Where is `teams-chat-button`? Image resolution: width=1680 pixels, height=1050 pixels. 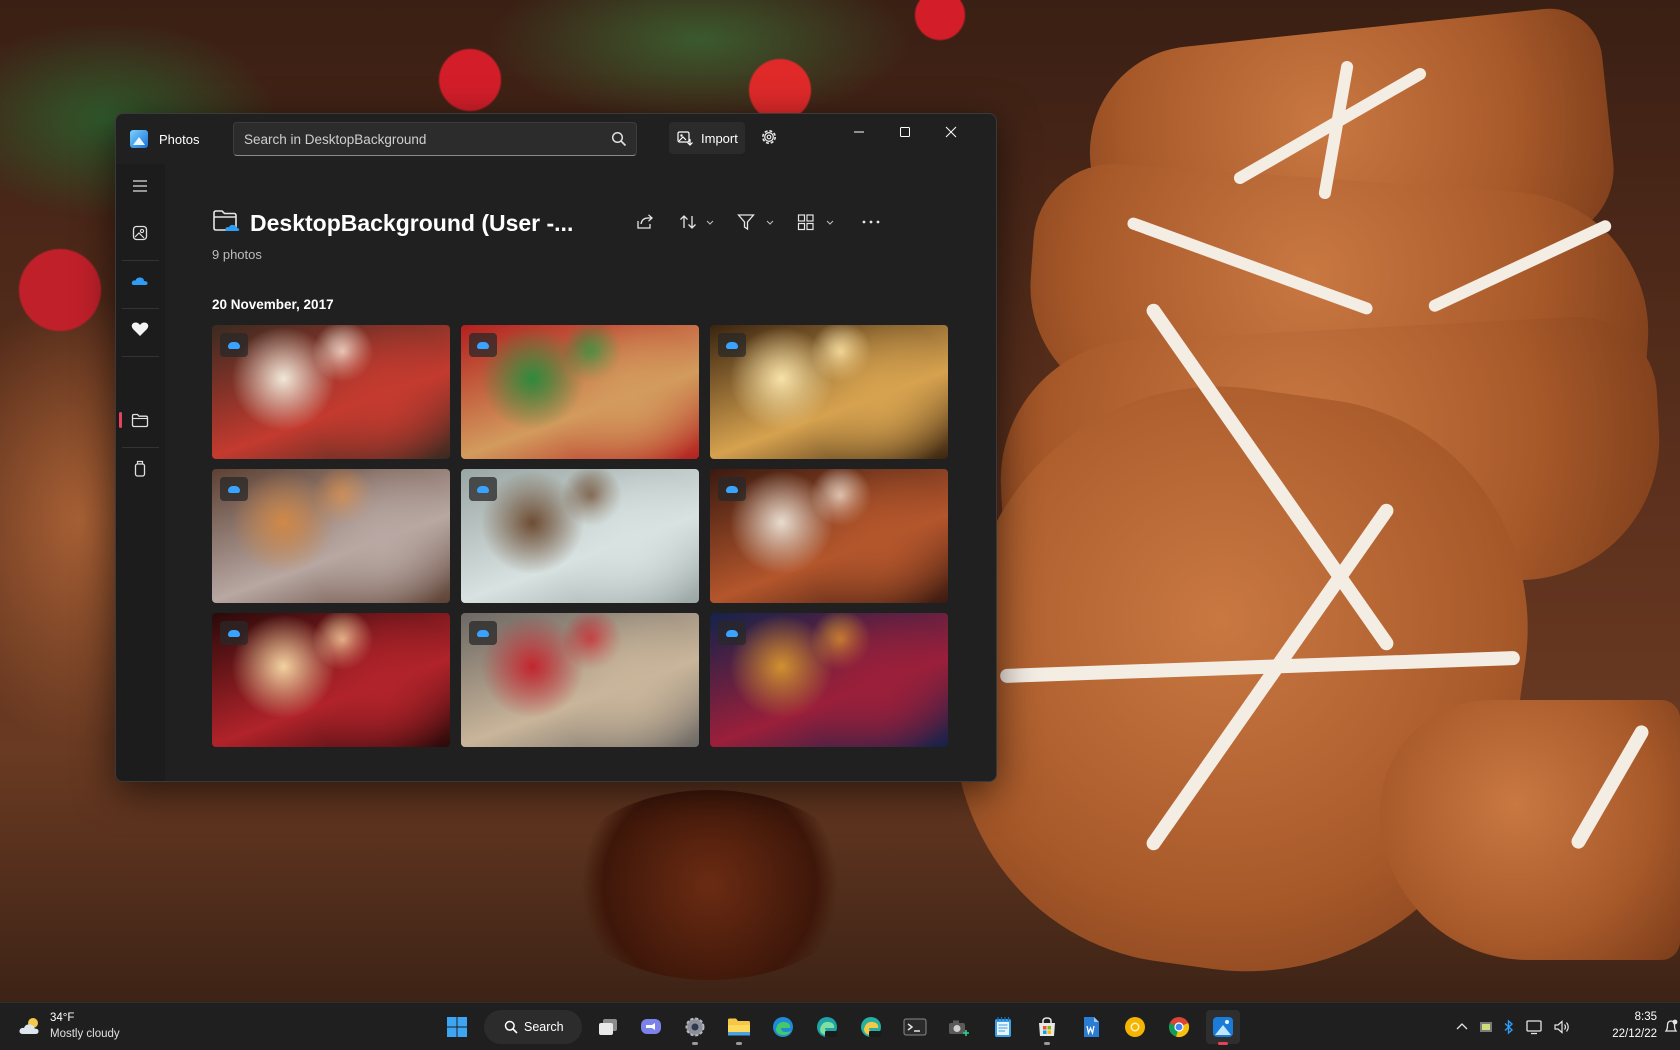 teams-chat-button is located at coordinates (651, 1027).